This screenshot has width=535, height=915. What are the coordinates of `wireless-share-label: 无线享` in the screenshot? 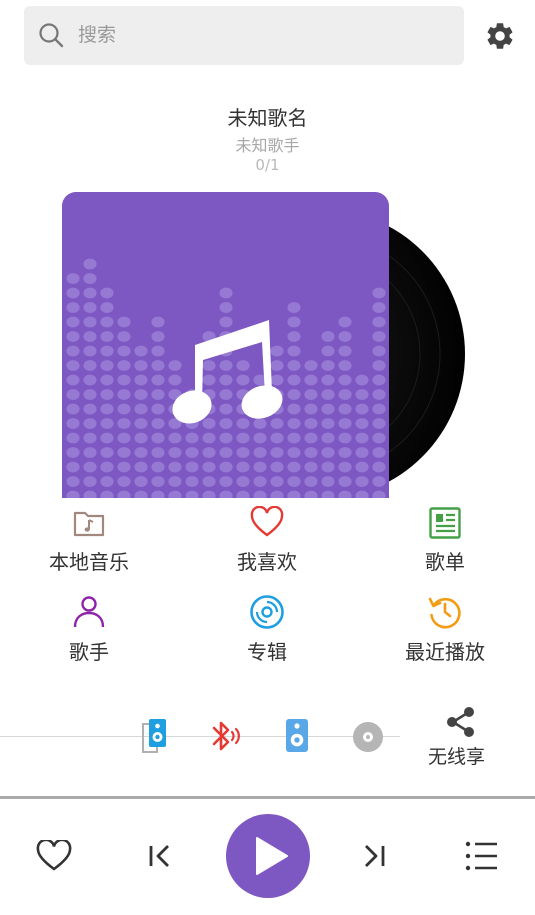 It's located at (456, 755).